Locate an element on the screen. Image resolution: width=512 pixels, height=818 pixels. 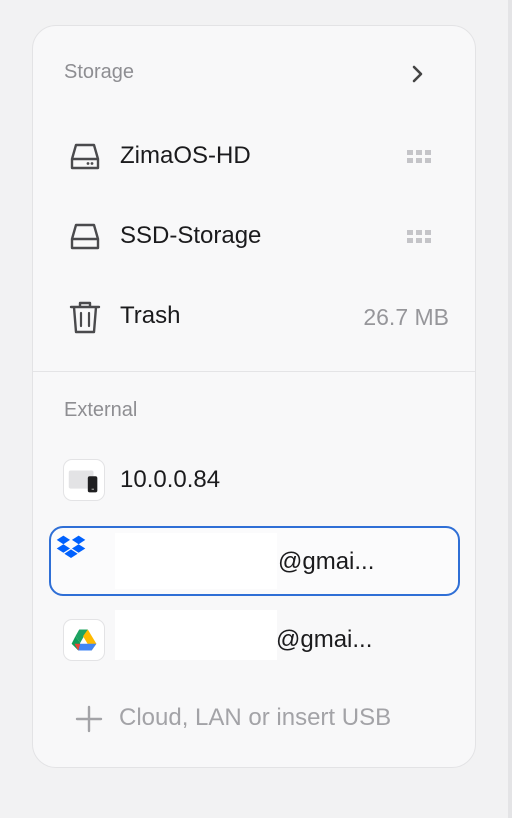
storage-item-trash: Trash 26.7 MB is located at coordinates (255, 317).